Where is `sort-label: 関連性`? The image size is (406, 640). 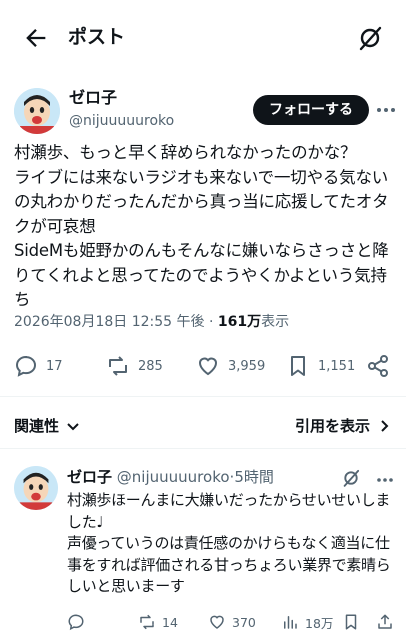 sort-label: 関連性 is located at coordinates (37, 426).